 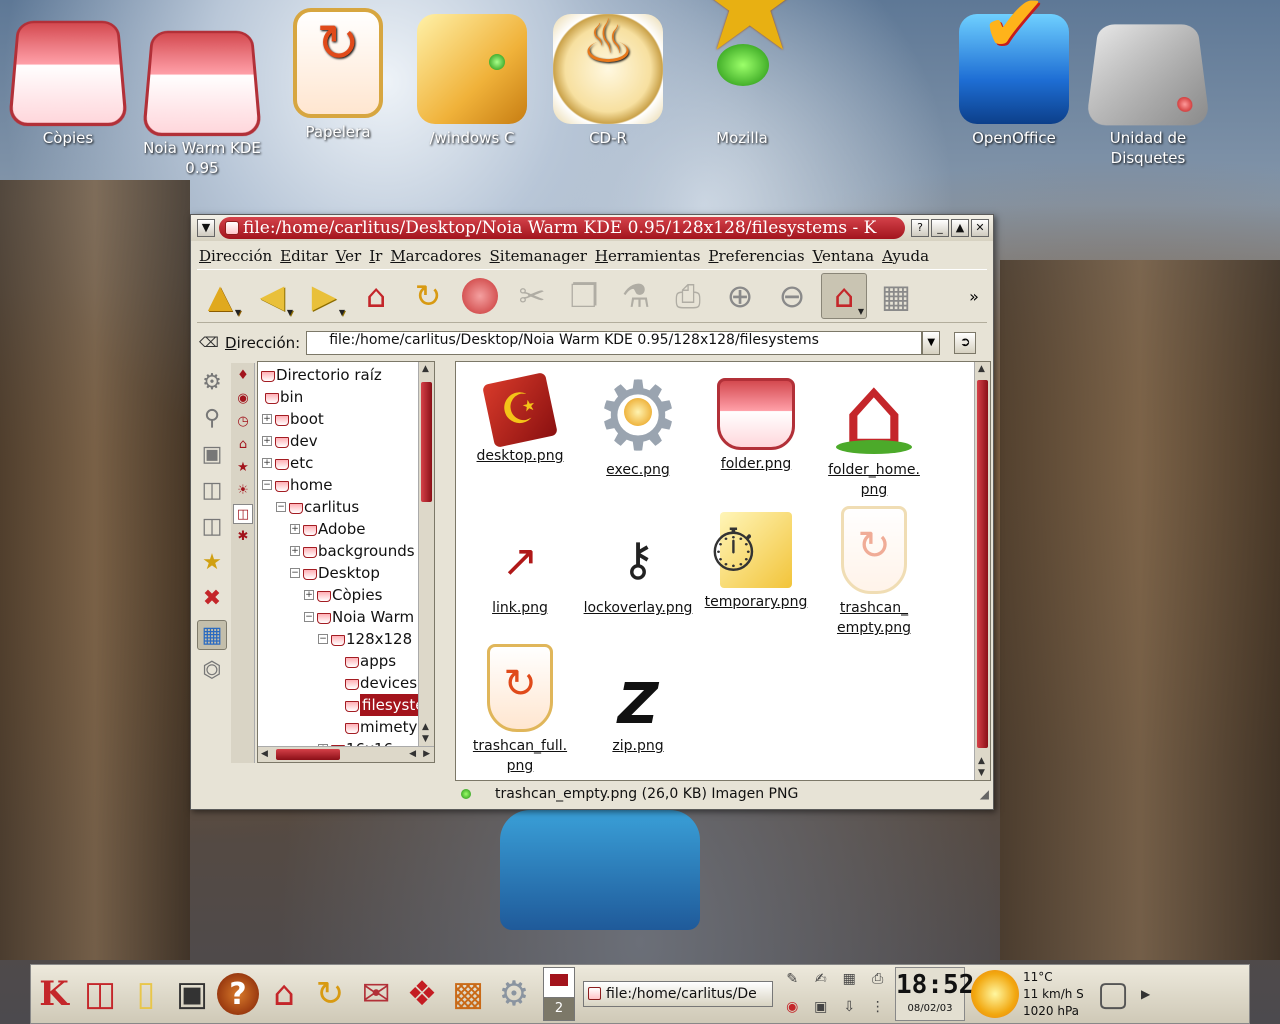 What do you see at coordinates (290, 441) in the screenshot?
I see `tree-item: + dev` at bounding box center [290, 441].